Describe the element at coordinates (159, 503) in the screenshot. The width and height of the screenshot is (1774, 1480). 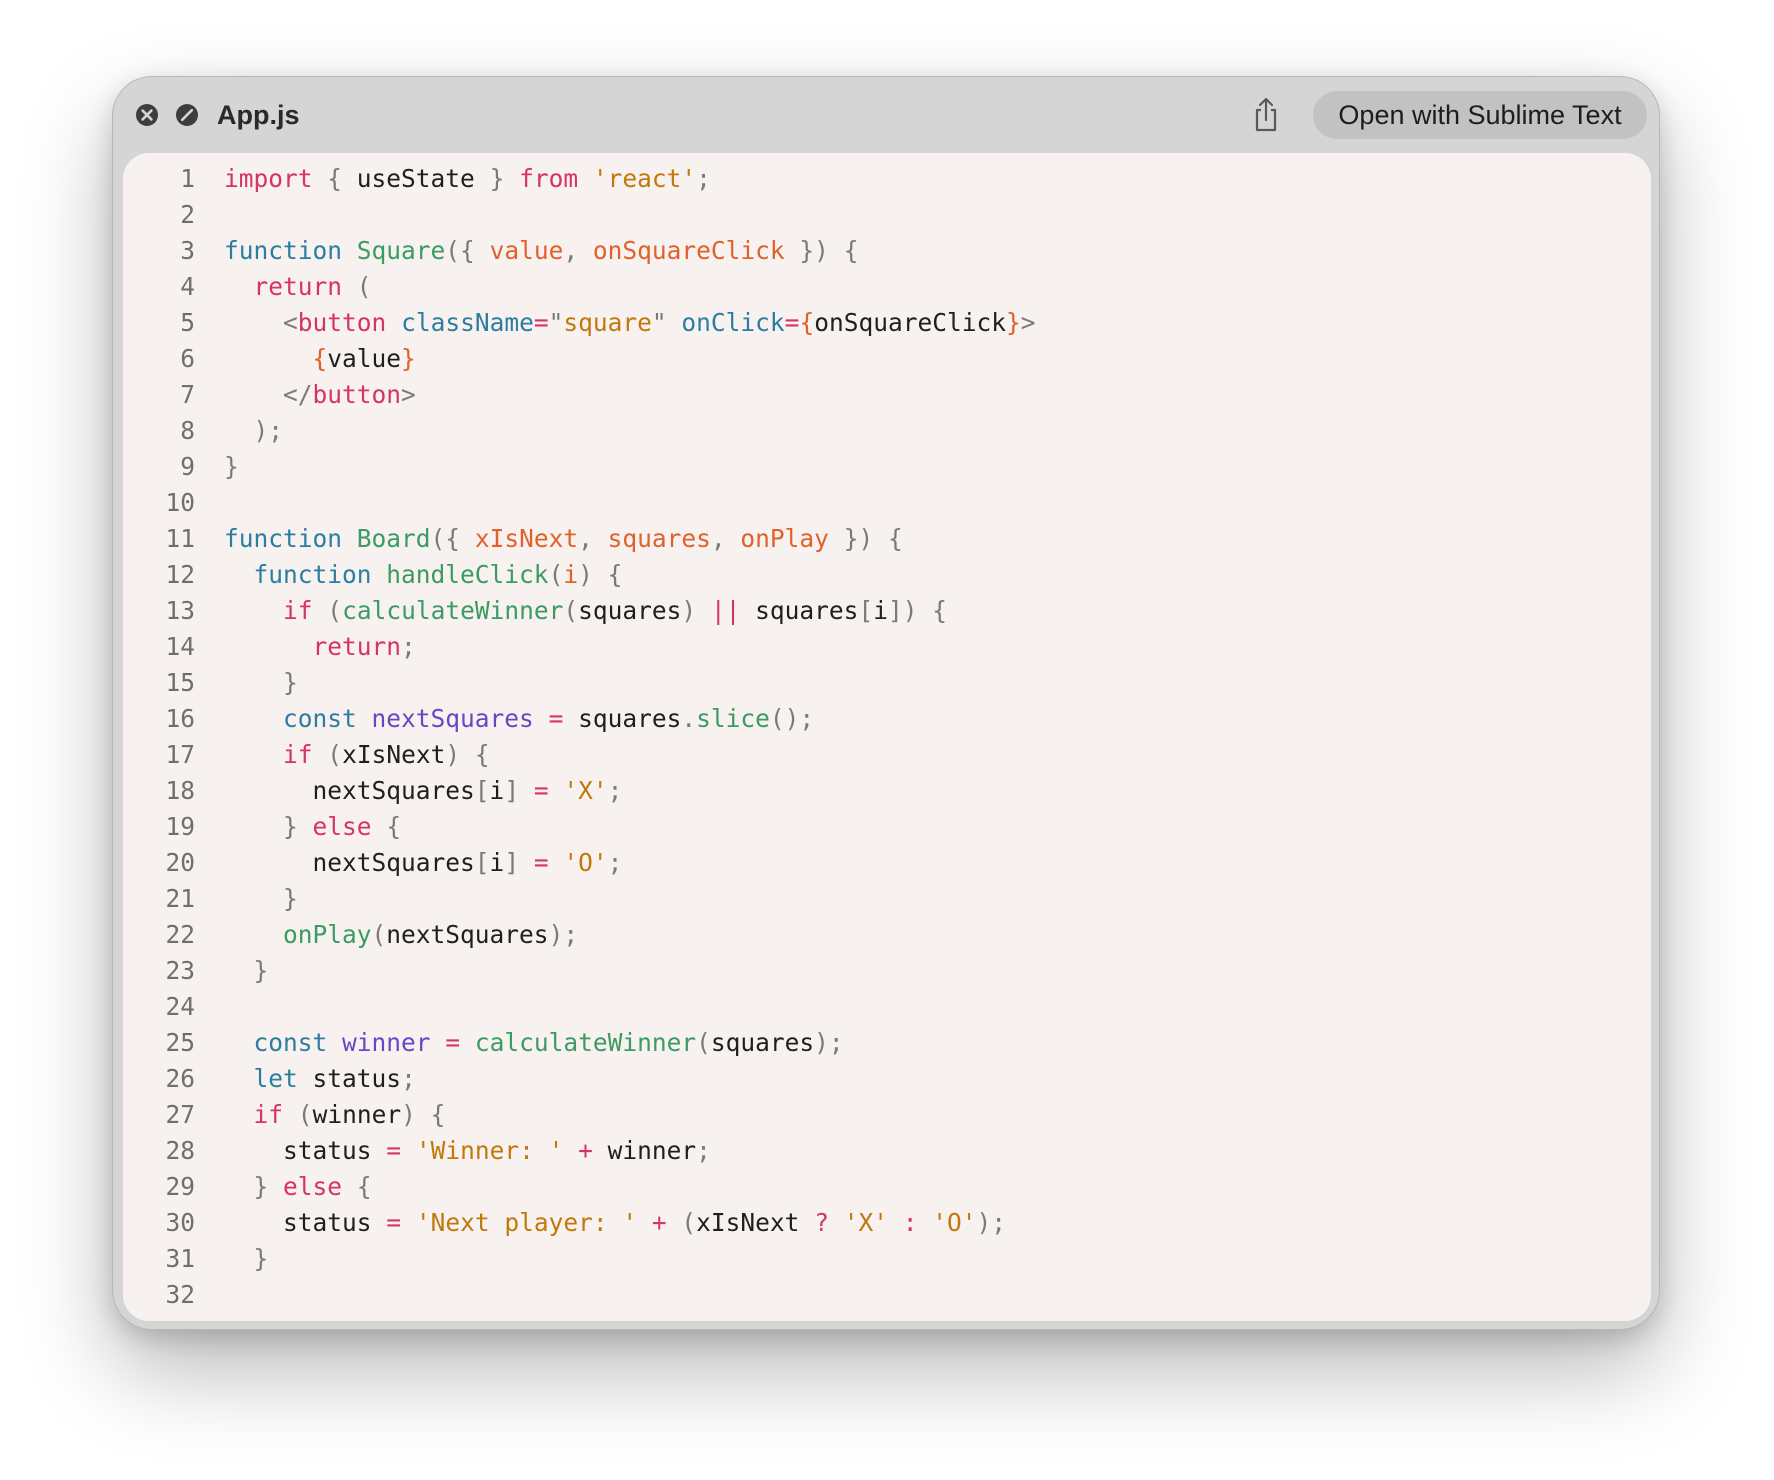
I see `code-line: 10` at that location.